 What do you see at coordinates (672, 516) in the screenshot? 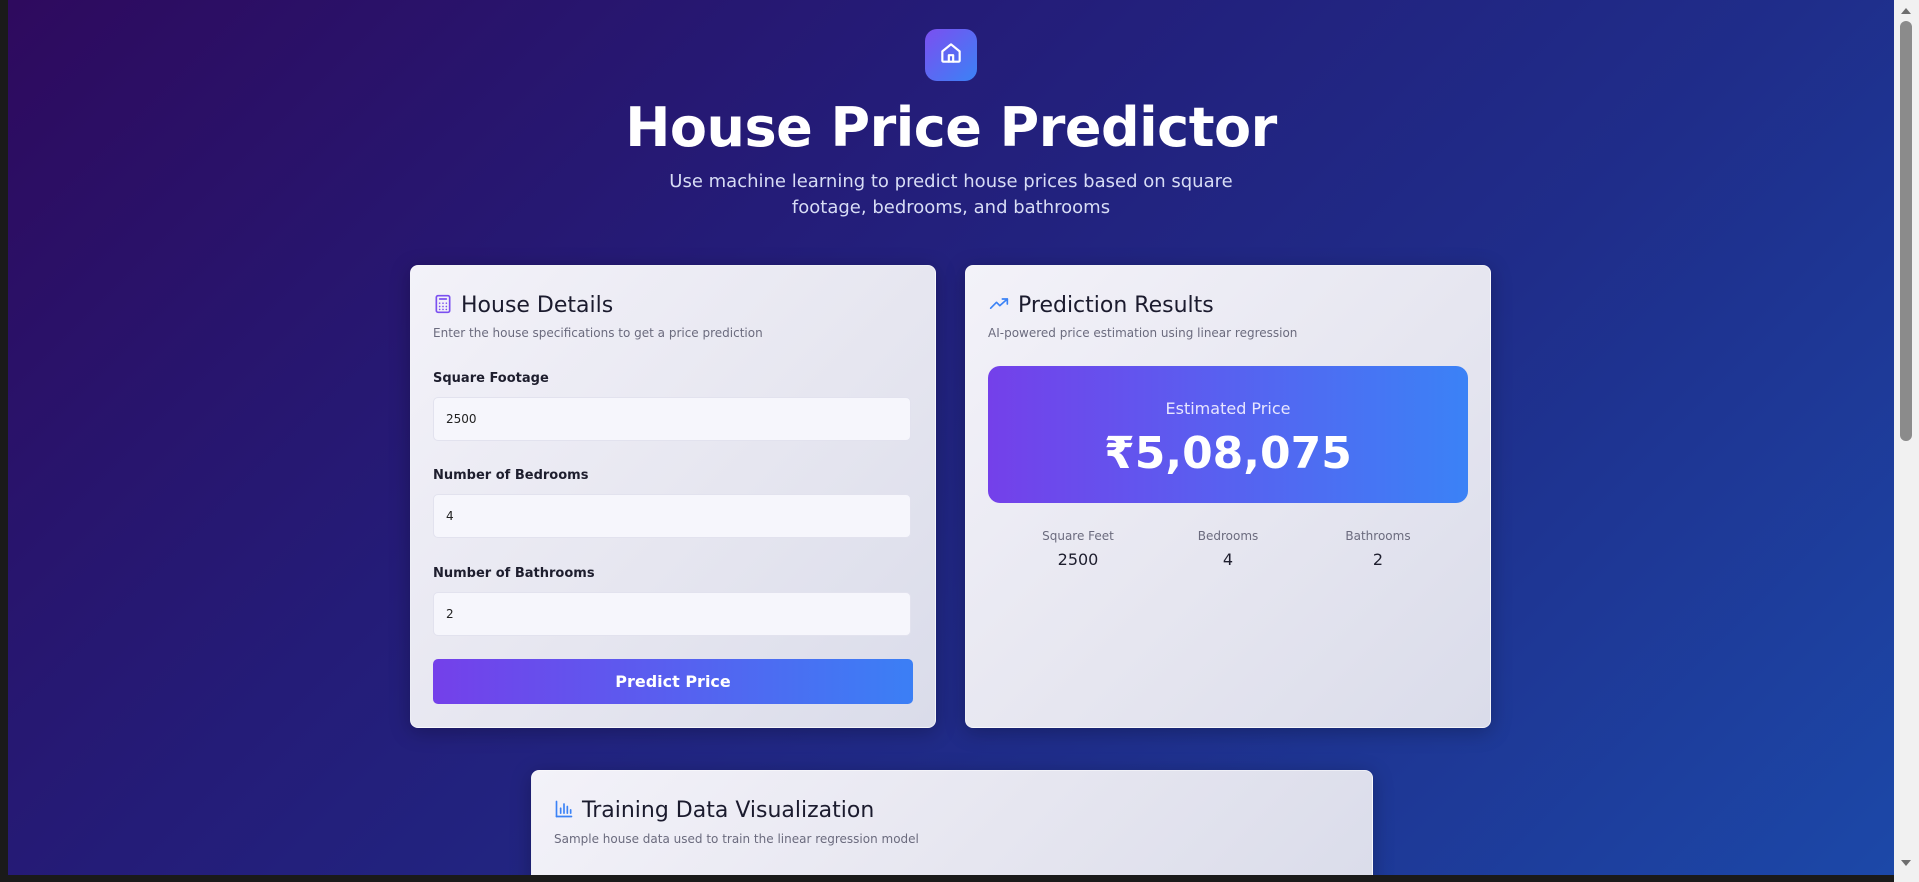
I see `bedrooms-input` at bounding box center [672, 516].